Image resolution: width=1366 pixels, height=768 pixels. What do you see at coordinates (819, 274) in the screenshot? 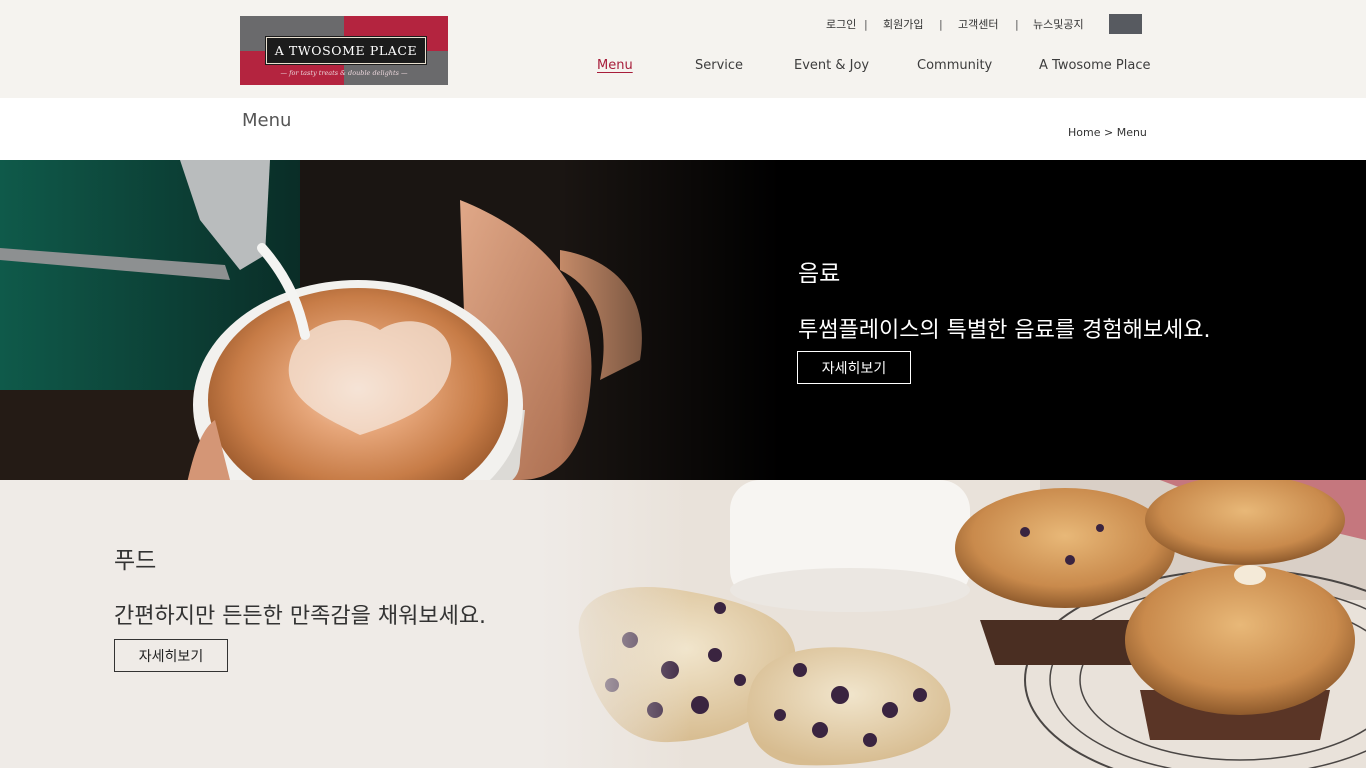
I see `drink-banner-title: 음료` at bounding box center [819, 274].